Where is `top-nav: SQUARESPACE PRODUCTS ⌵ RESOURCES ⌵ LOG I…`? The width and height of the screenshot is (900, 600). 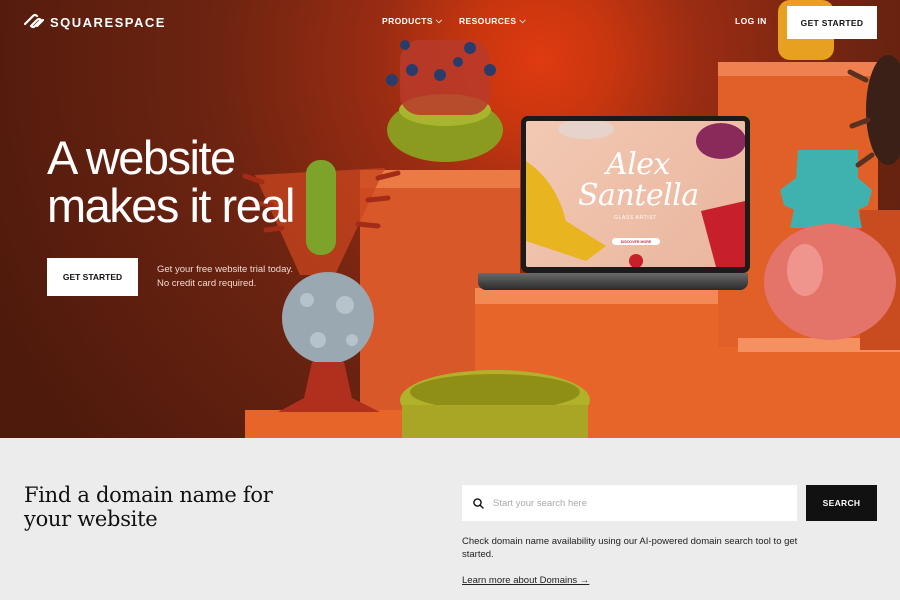 top-nav: SQUARESPACE PRODUCTS ⌵ RESOURCES ⌵ LOG I… is located at coordinates (450, 22).